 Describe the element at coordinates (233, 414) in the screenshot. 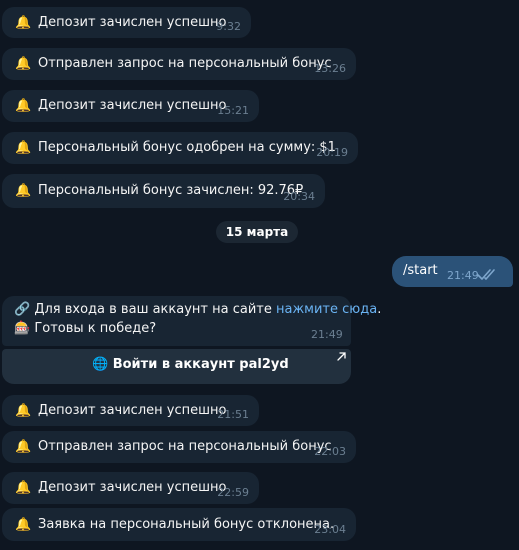

I see `message-time: 21:51` at that location.